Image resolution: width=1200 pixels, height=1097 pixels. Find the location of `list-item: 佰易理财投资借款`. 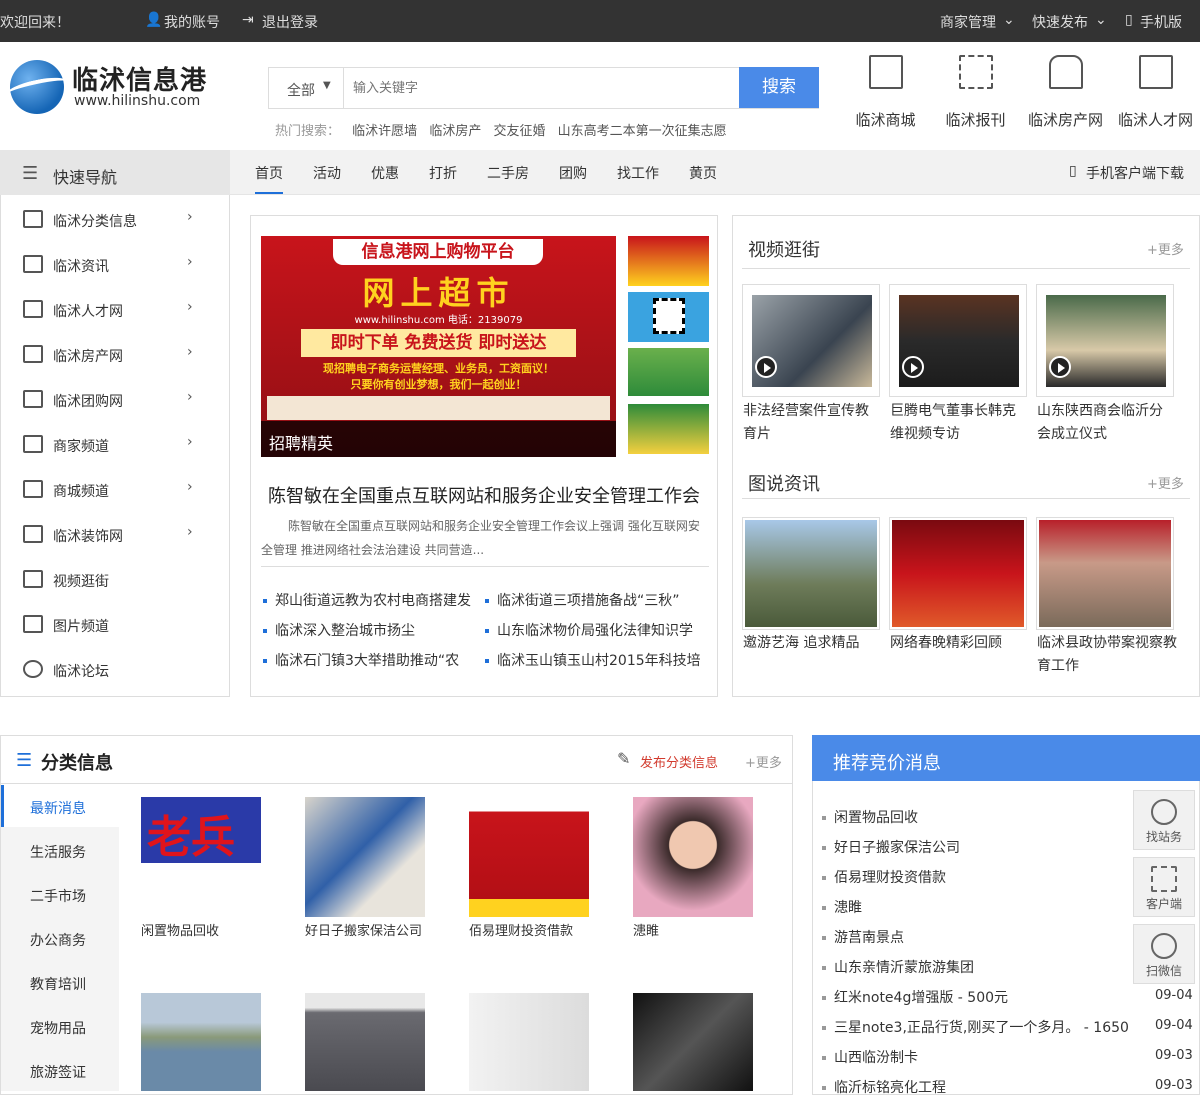

list-item: 佰易理财投资借款 is located at coordinates (884, 877).